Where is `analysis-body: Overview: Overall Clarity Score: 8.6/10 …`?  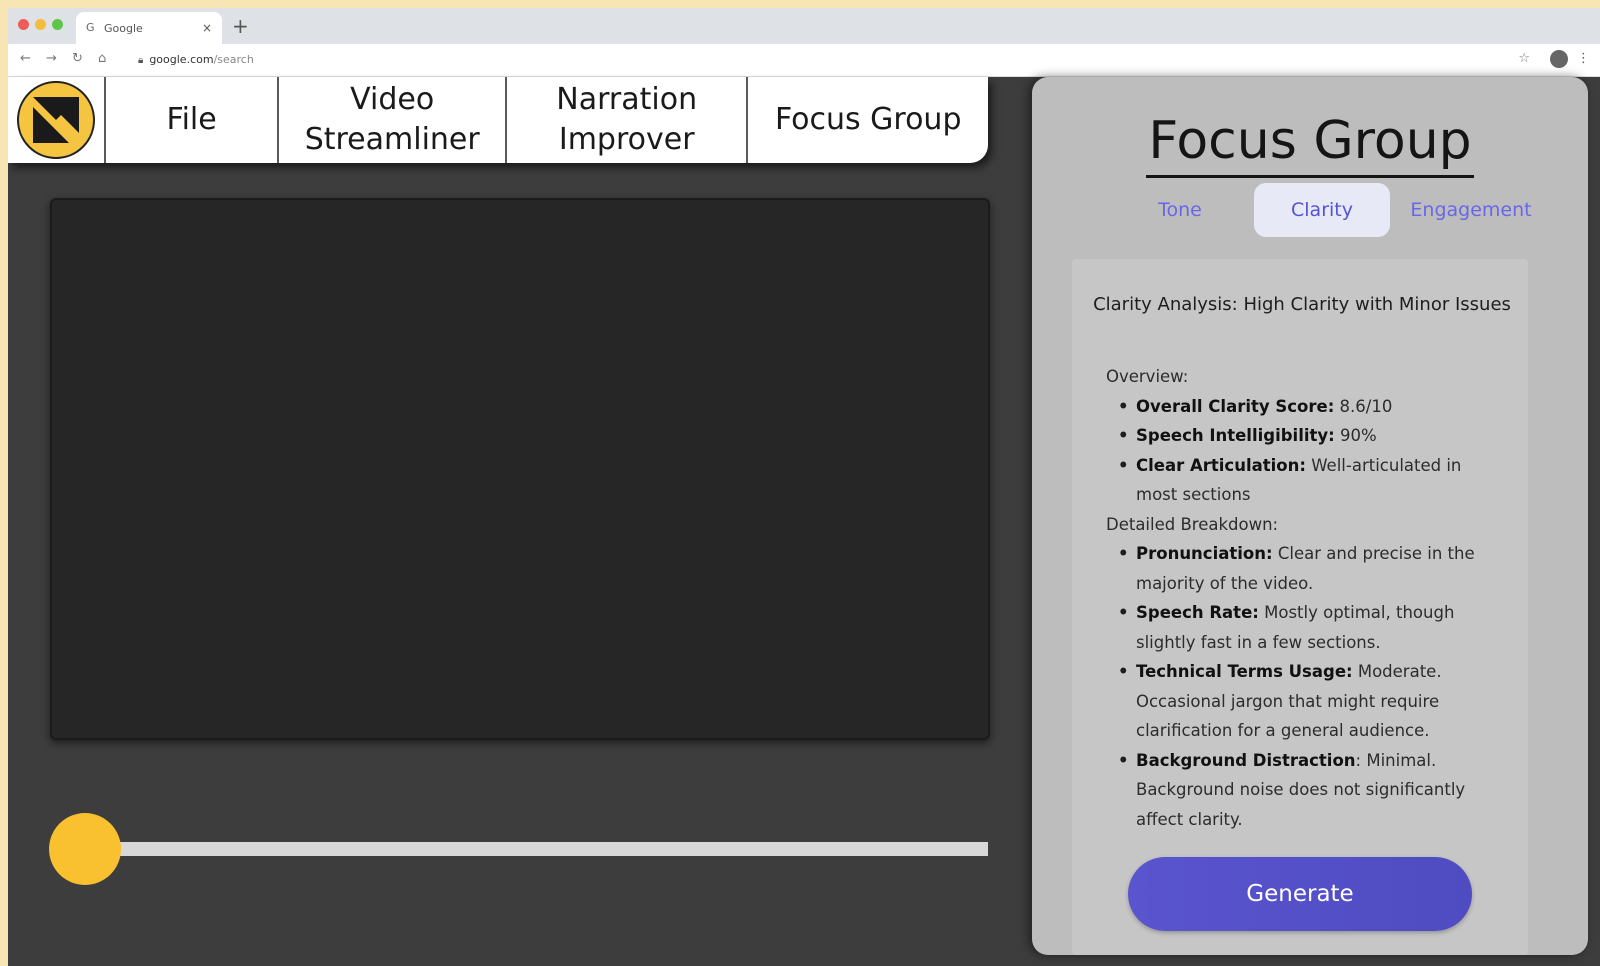 analysis-body: Overview: Overall Clarity Score: 8.6/10 … is located at coordinates (1302, 598).